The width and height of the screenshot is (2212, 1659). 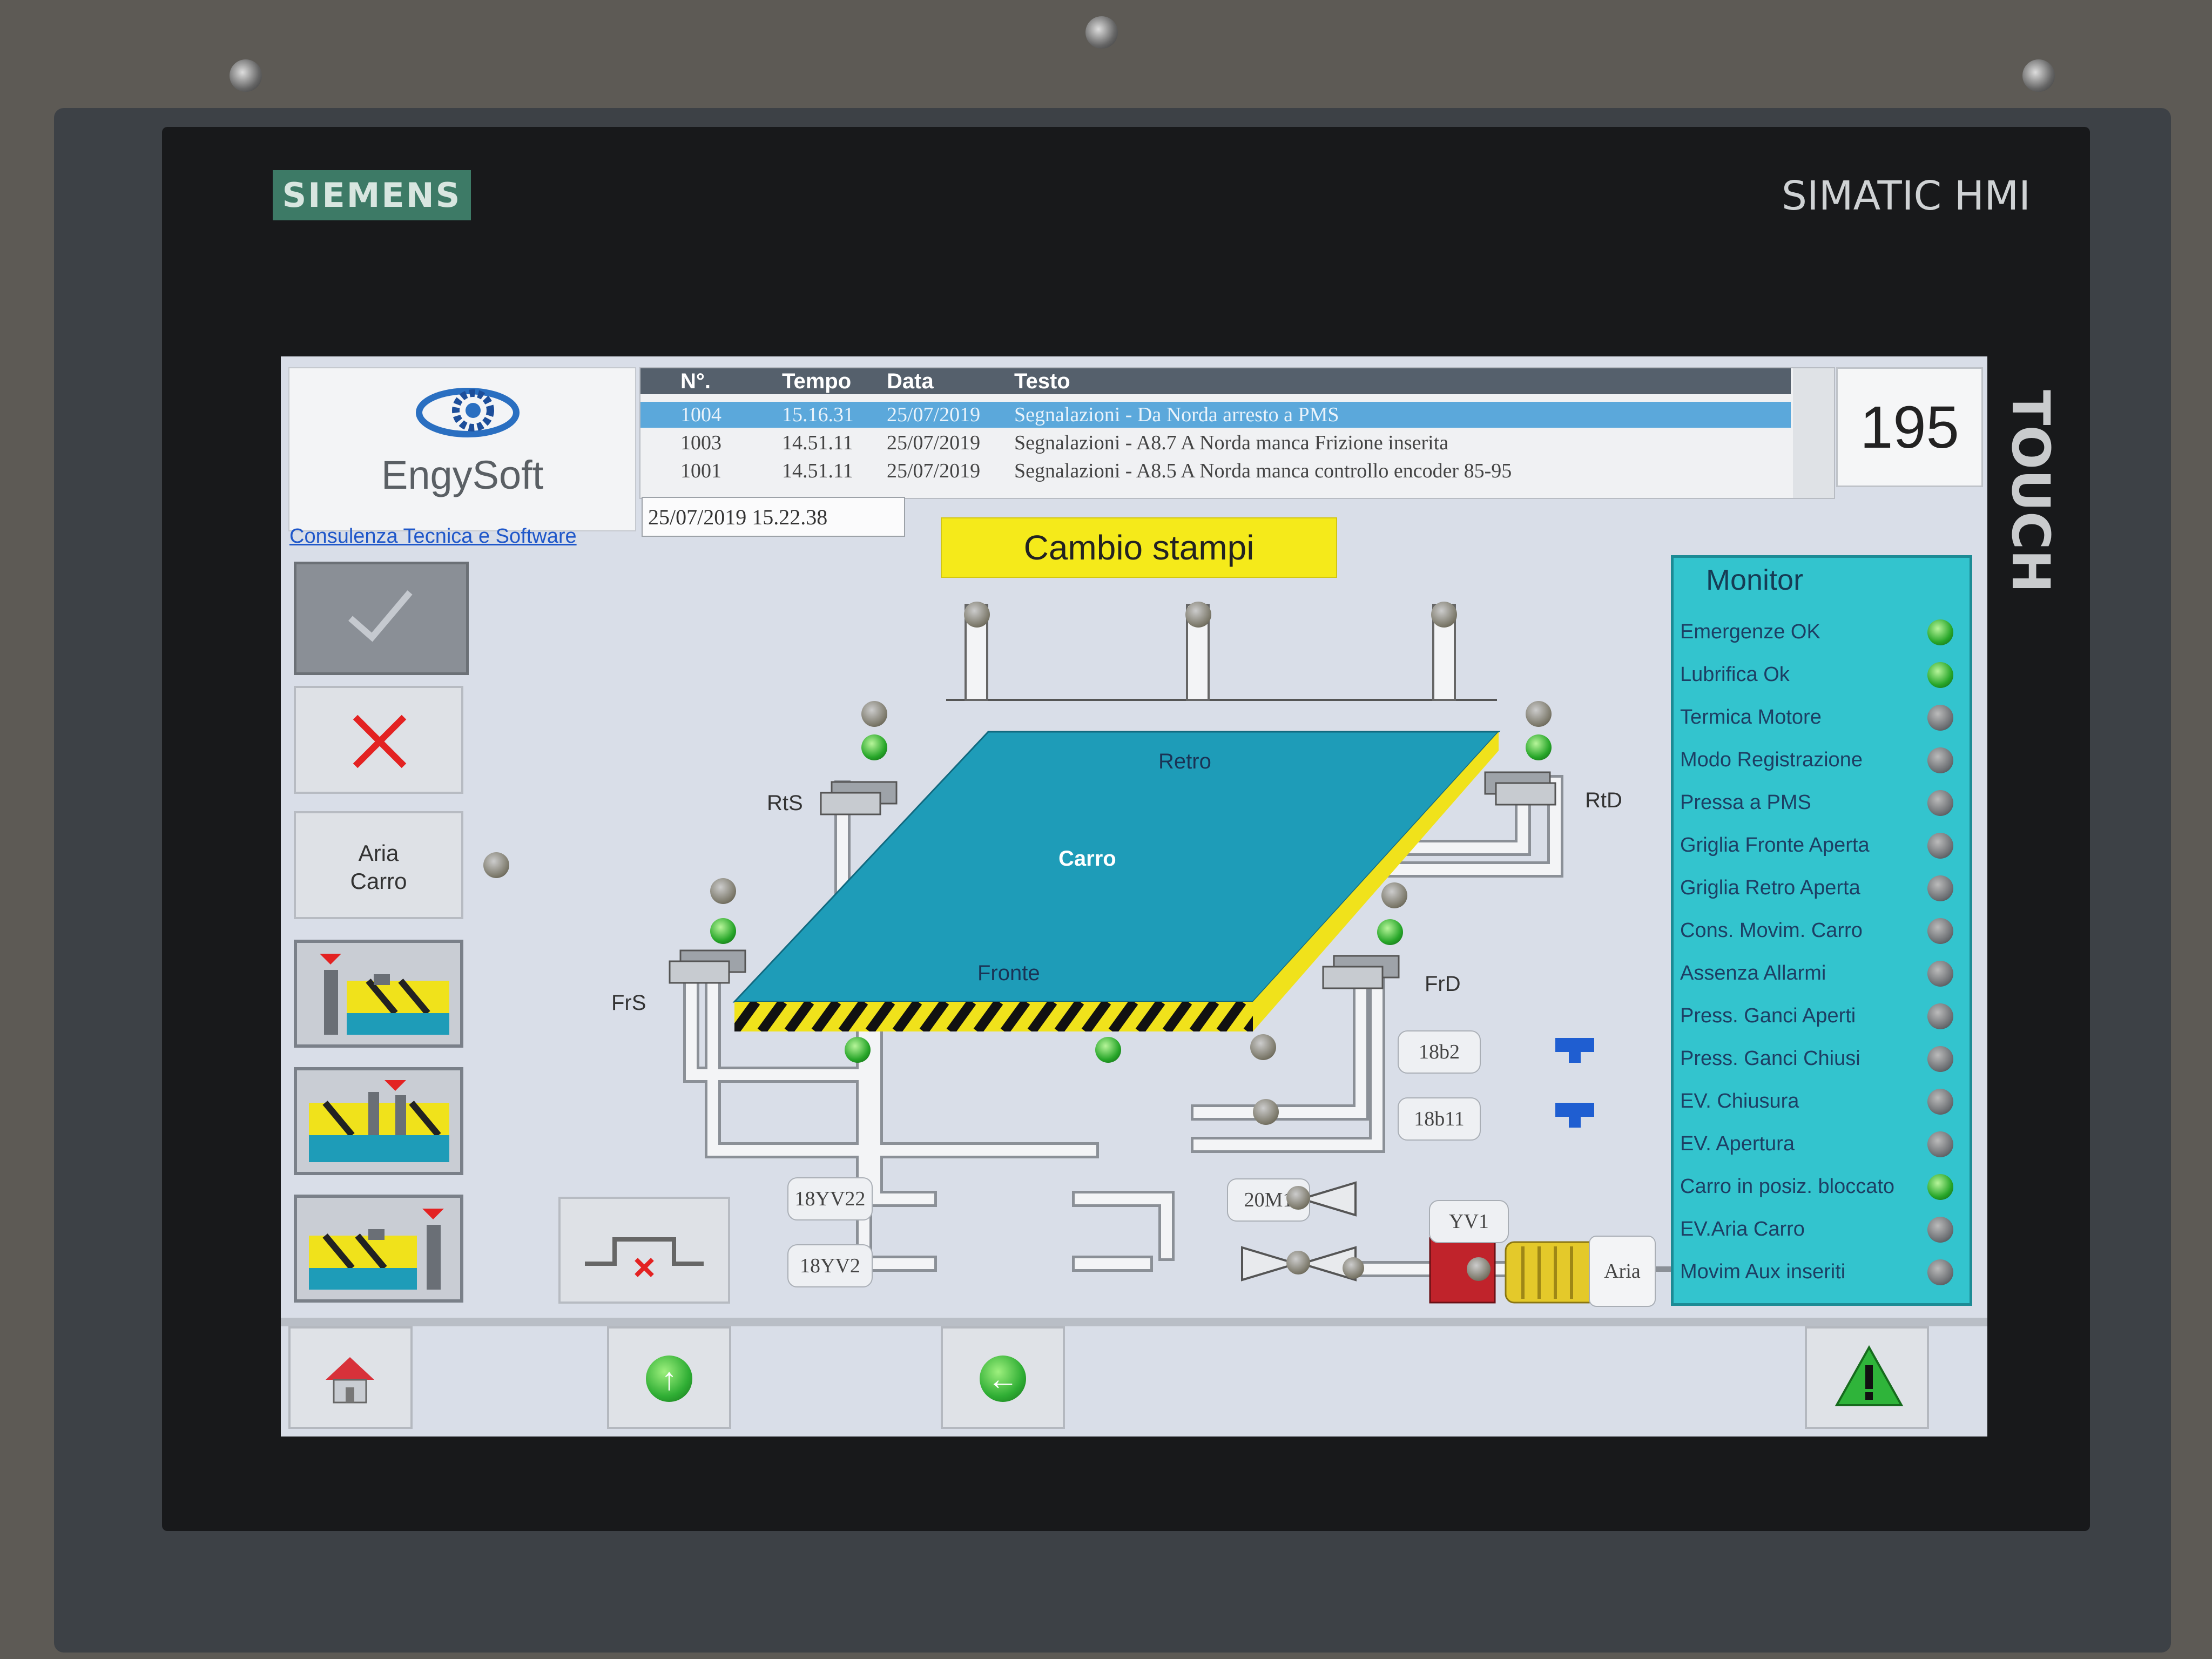 What do you see at coordinates (1739, 1101) in the screenshot?
I see `monitor-item-label: EV. Chiusura` at bounding box center [1739, 1101].